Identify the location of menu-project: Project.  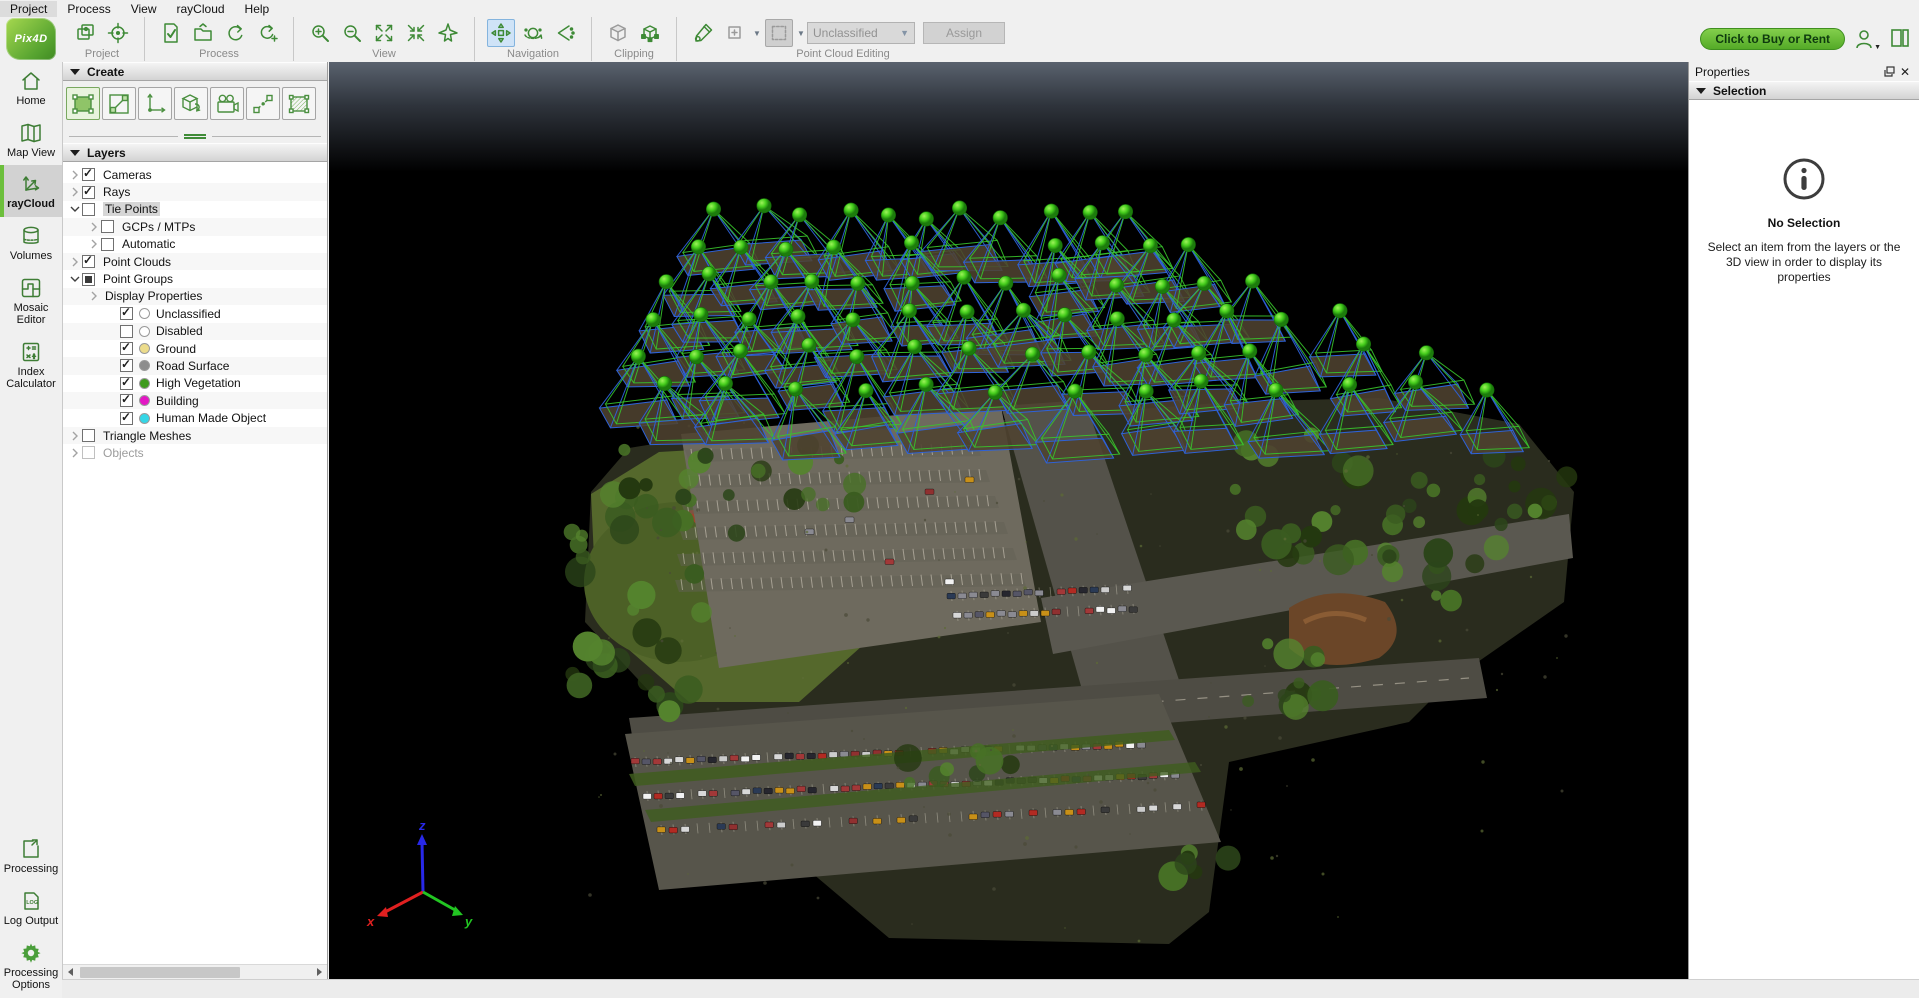
(29, 8).